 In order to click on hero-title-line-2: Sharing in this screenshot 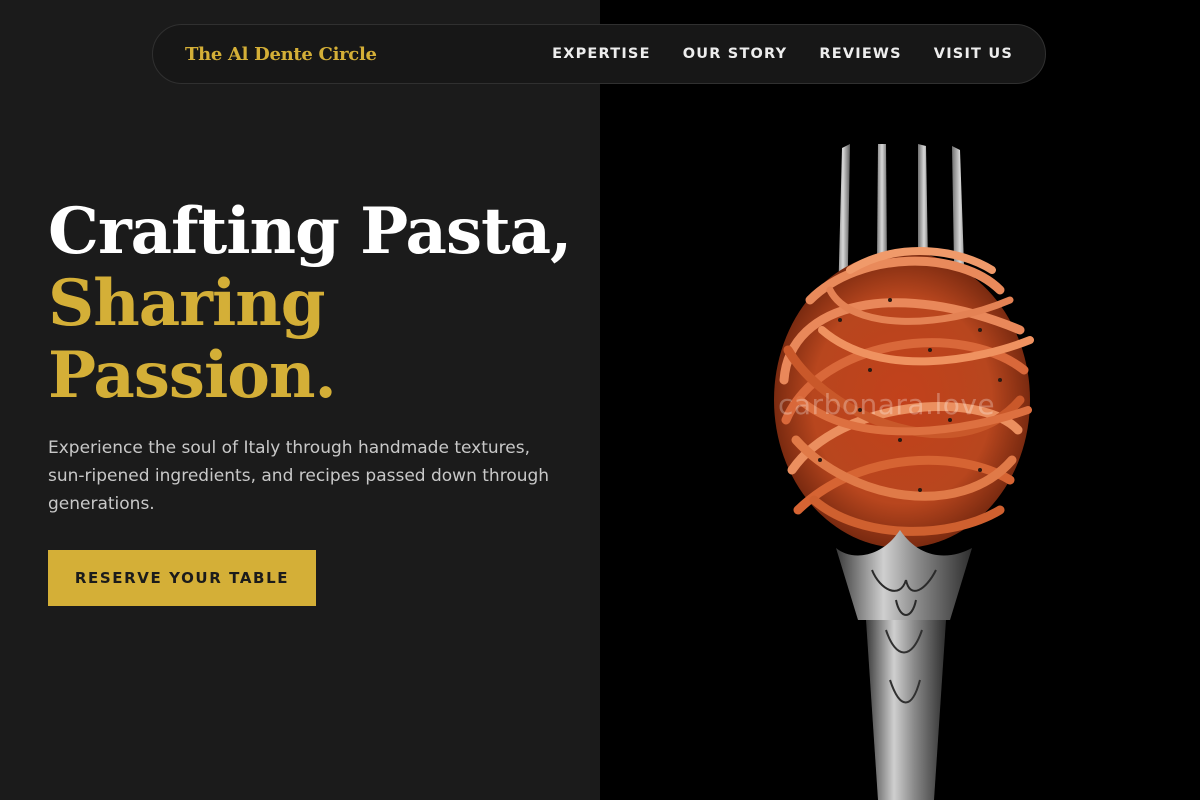, I will do `click(187, 303)`.